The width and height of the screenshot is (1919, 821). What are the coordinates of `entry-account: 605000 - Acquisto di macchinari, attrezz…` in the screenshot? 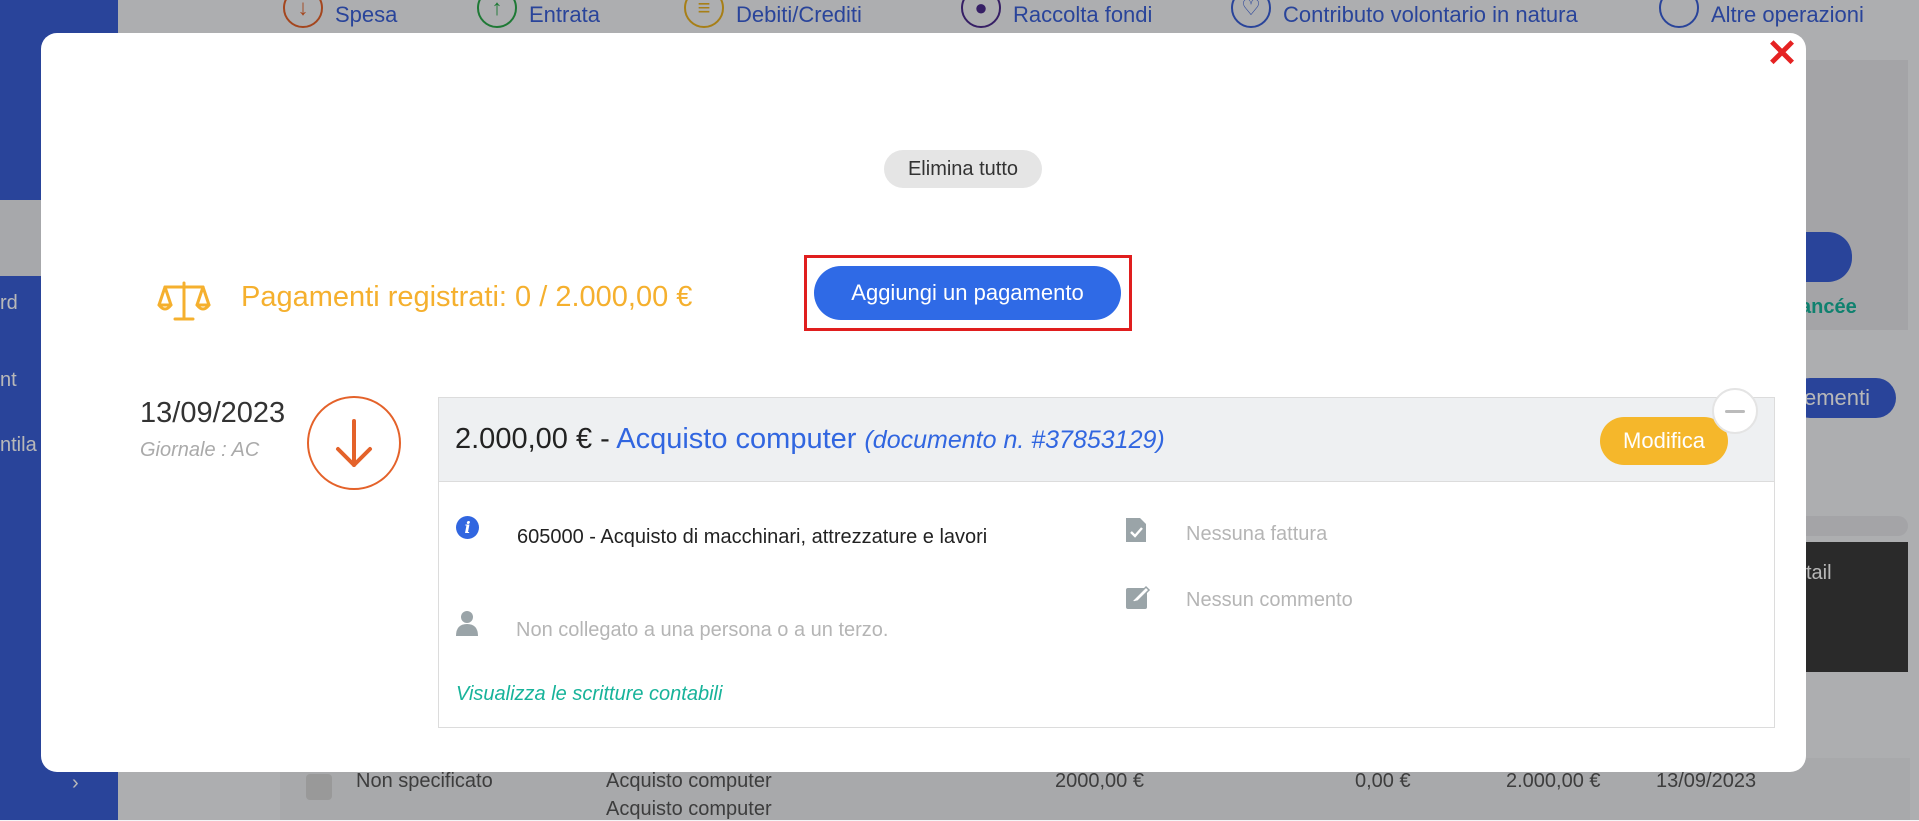 It's located at (752, 537).